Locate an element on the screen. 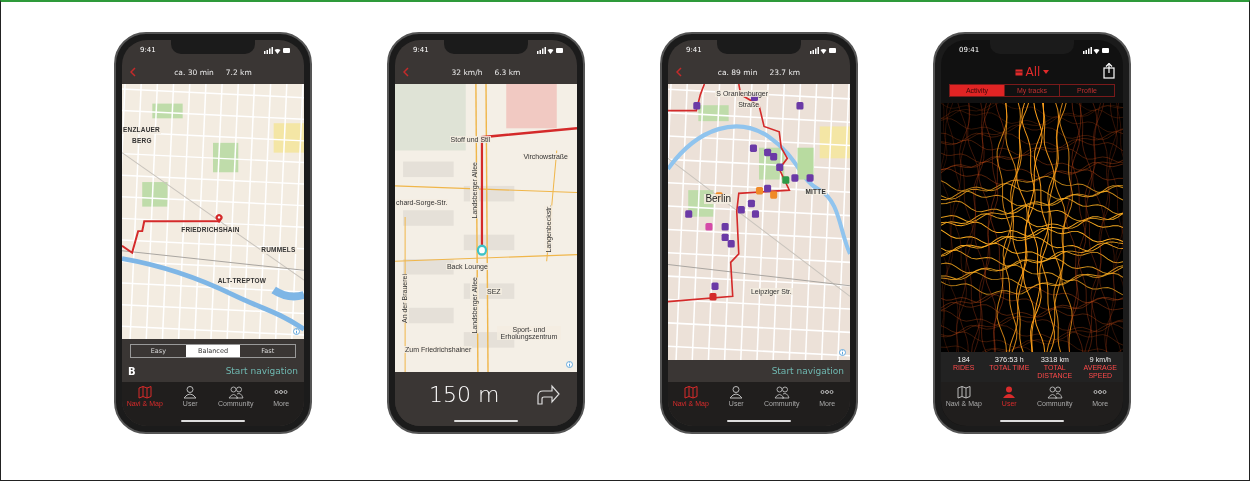 The width and height of the screenshot is (1250, 481). turn-distance: 150 m is located at coordinates (464, 394).